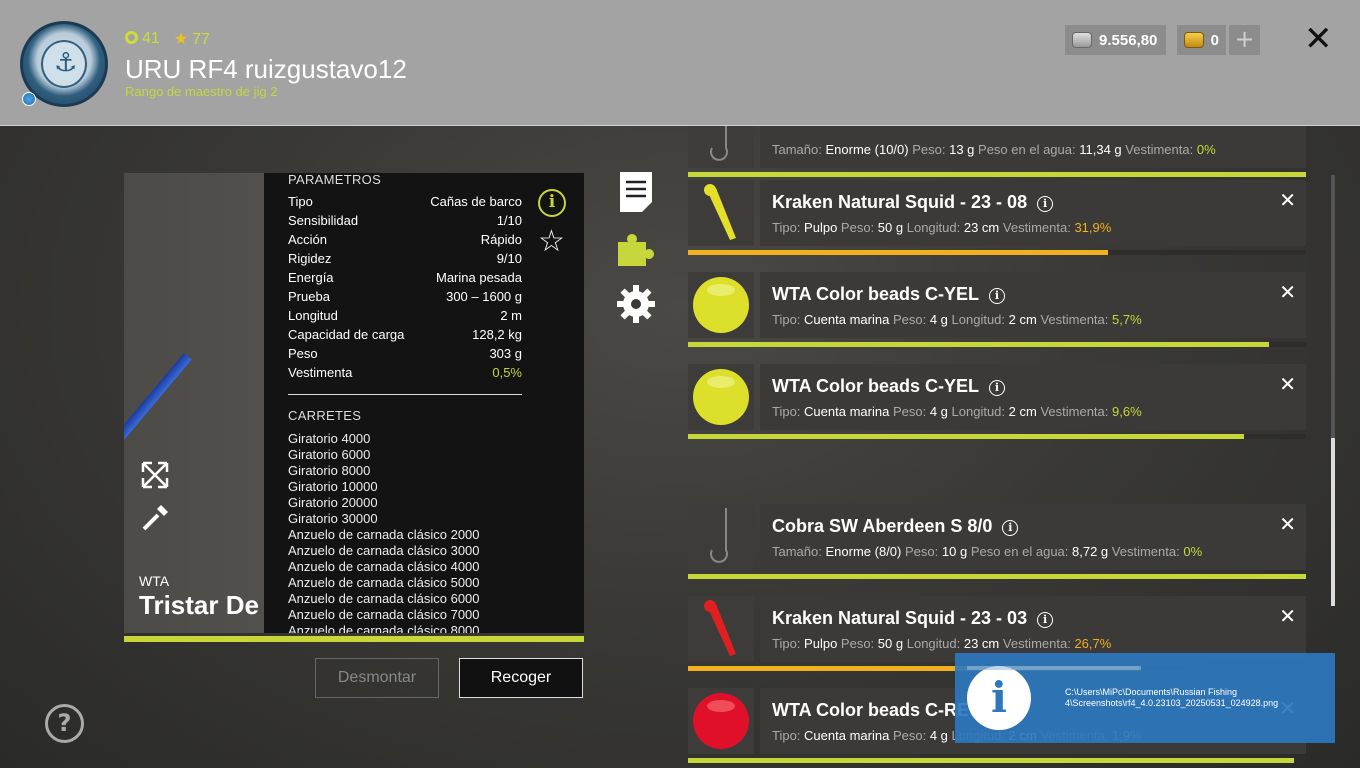 The width and height of the screenshot is (1360, 768). I want to click on close-button: ✕, so click(1318, 39).